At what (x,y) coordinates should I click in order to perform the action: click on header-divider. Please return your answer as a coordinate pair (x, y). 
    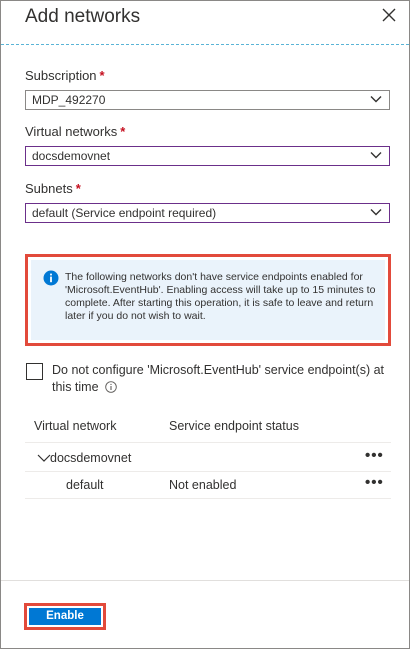
    Looking at the image, I should click on (208, 442).